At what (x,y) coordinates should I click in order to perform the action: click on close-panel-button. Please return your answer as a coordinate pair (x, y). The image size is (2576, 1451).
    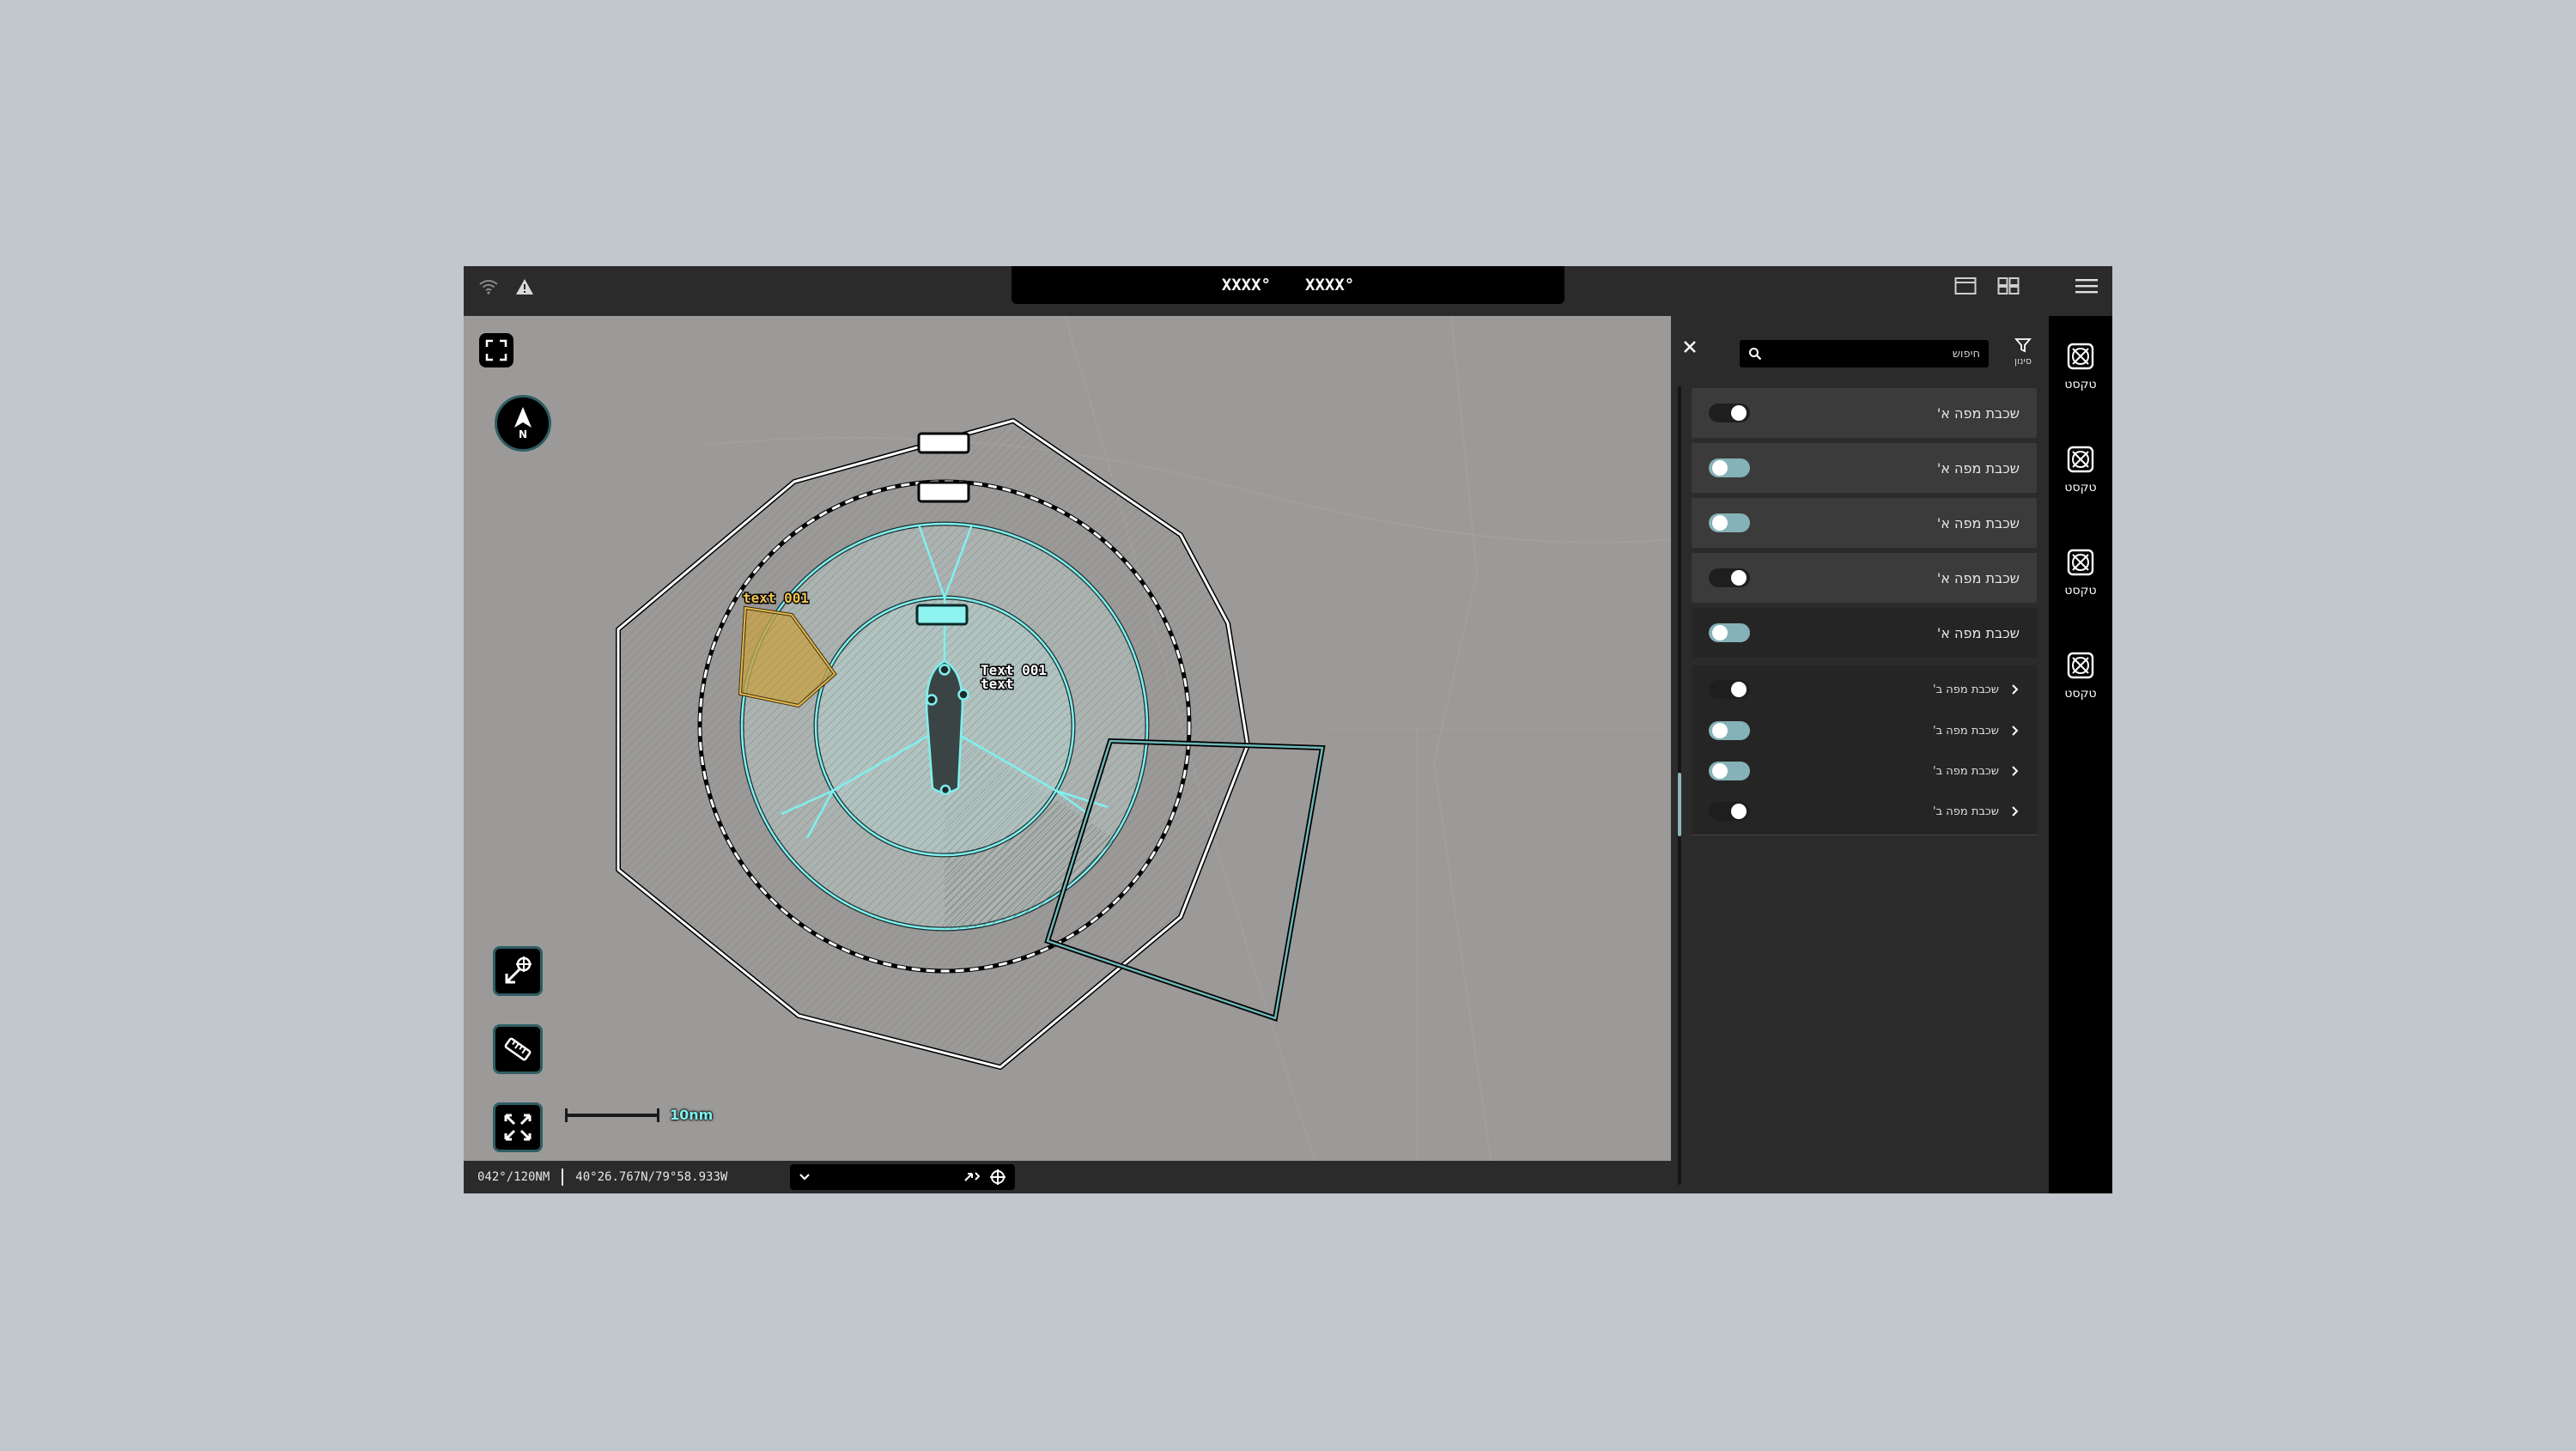
    Looking at the image, I should click on (1689, 348).